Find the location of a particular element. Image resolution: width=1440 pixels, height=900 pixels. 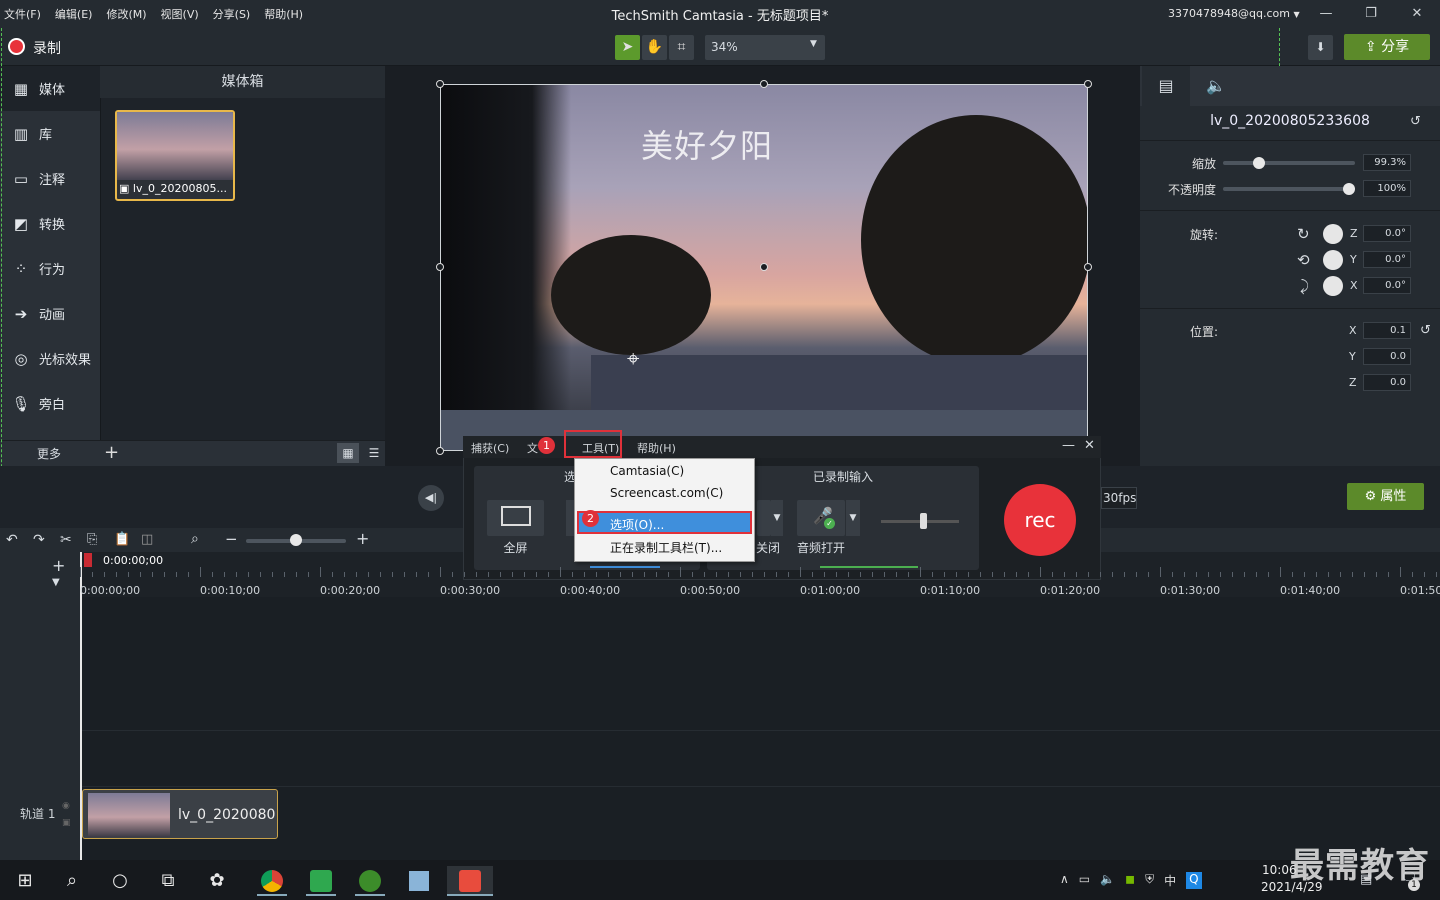

rotation-y-value: 0.0° is located at coordinates (1387, 259).